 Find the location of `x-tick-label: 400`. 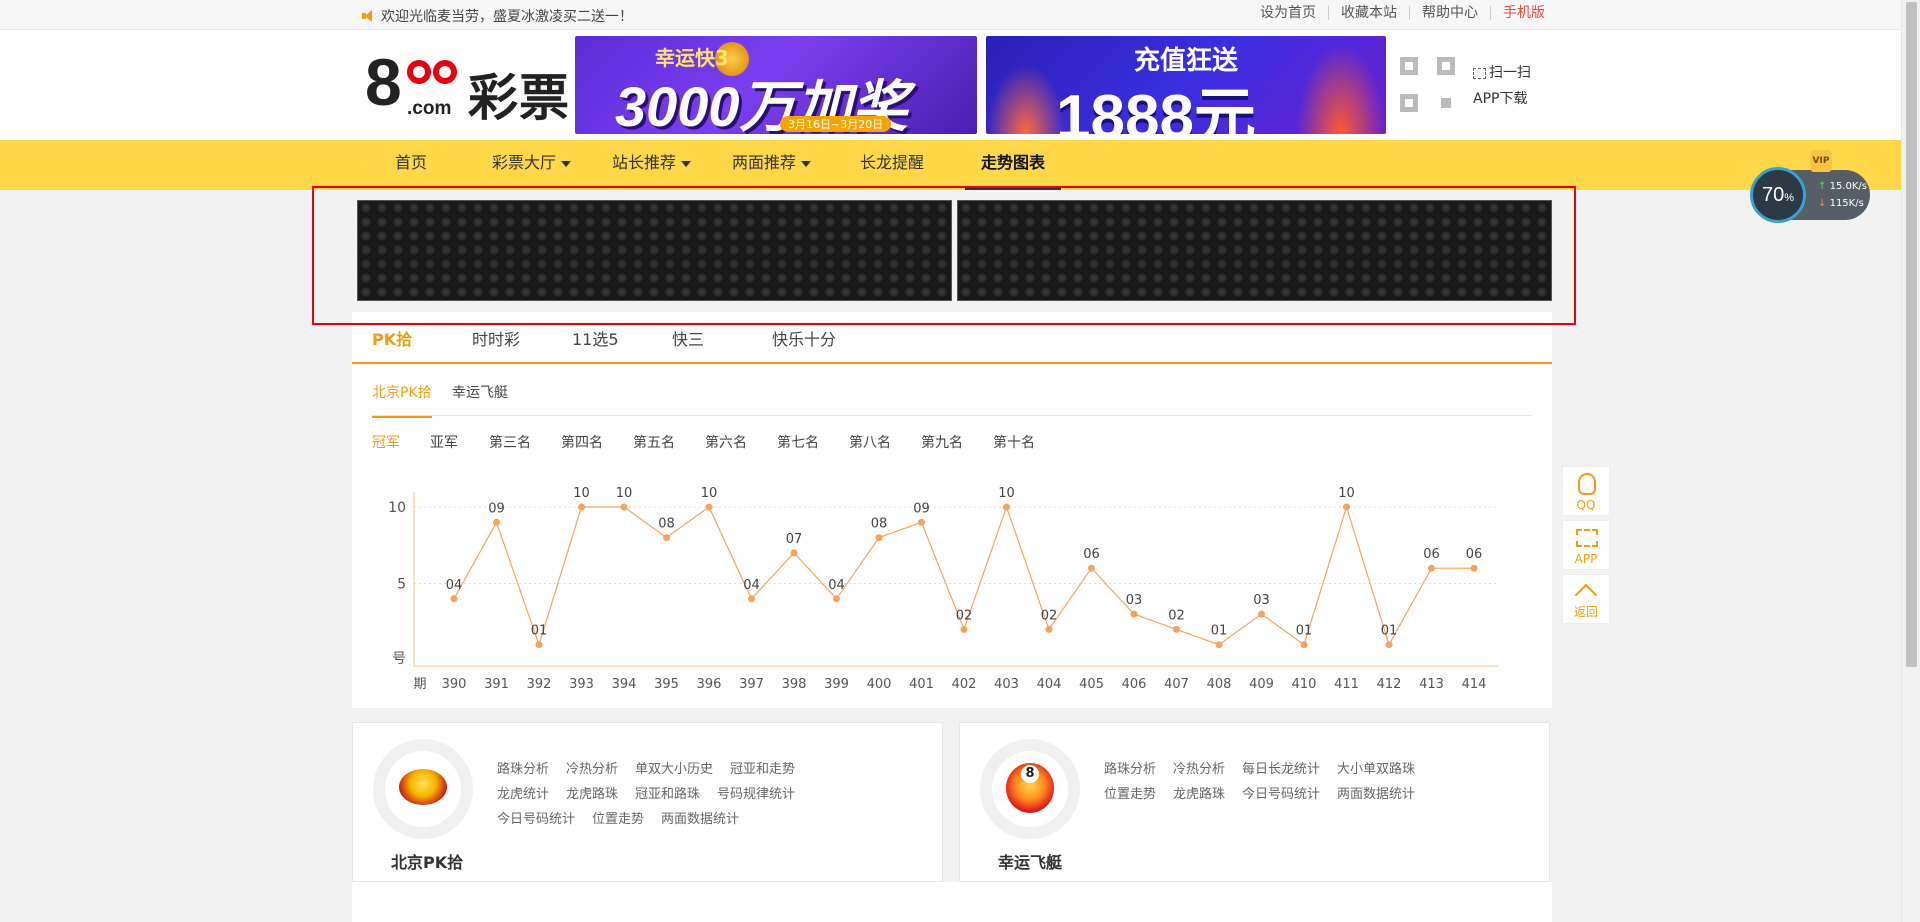

x-tick-label: 400 is located at coordinates (879, 684).